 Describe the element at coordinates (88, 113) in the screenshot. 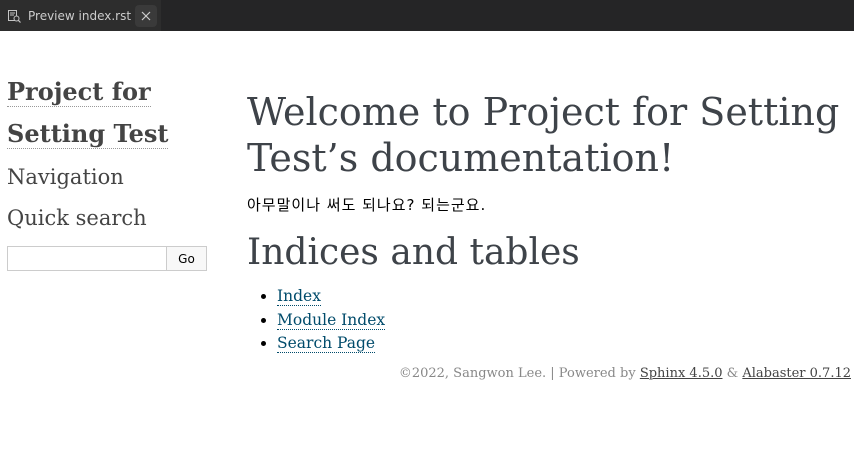

I see `project-logo-link: Project for Setting Test` at that location.